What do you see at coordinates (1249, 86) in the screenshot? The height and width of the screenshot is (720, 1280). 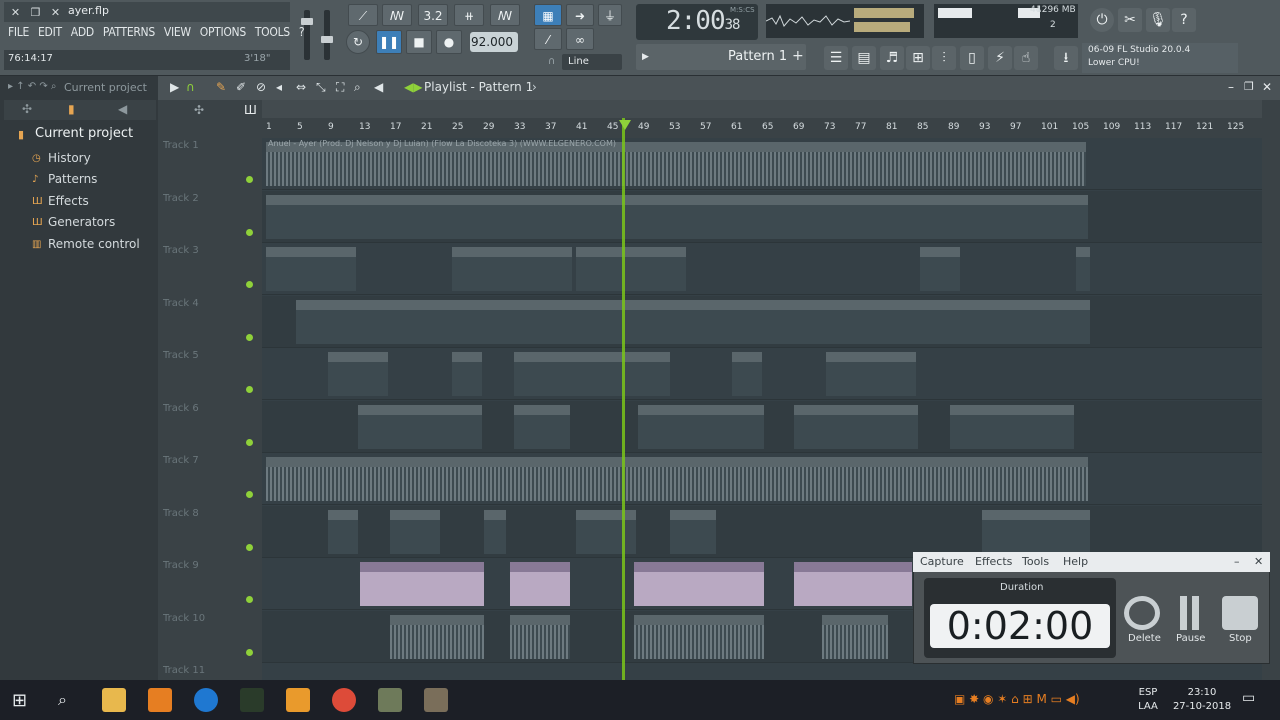 I see `maximize-icon: ❐` at bounding box center [1249, 86].